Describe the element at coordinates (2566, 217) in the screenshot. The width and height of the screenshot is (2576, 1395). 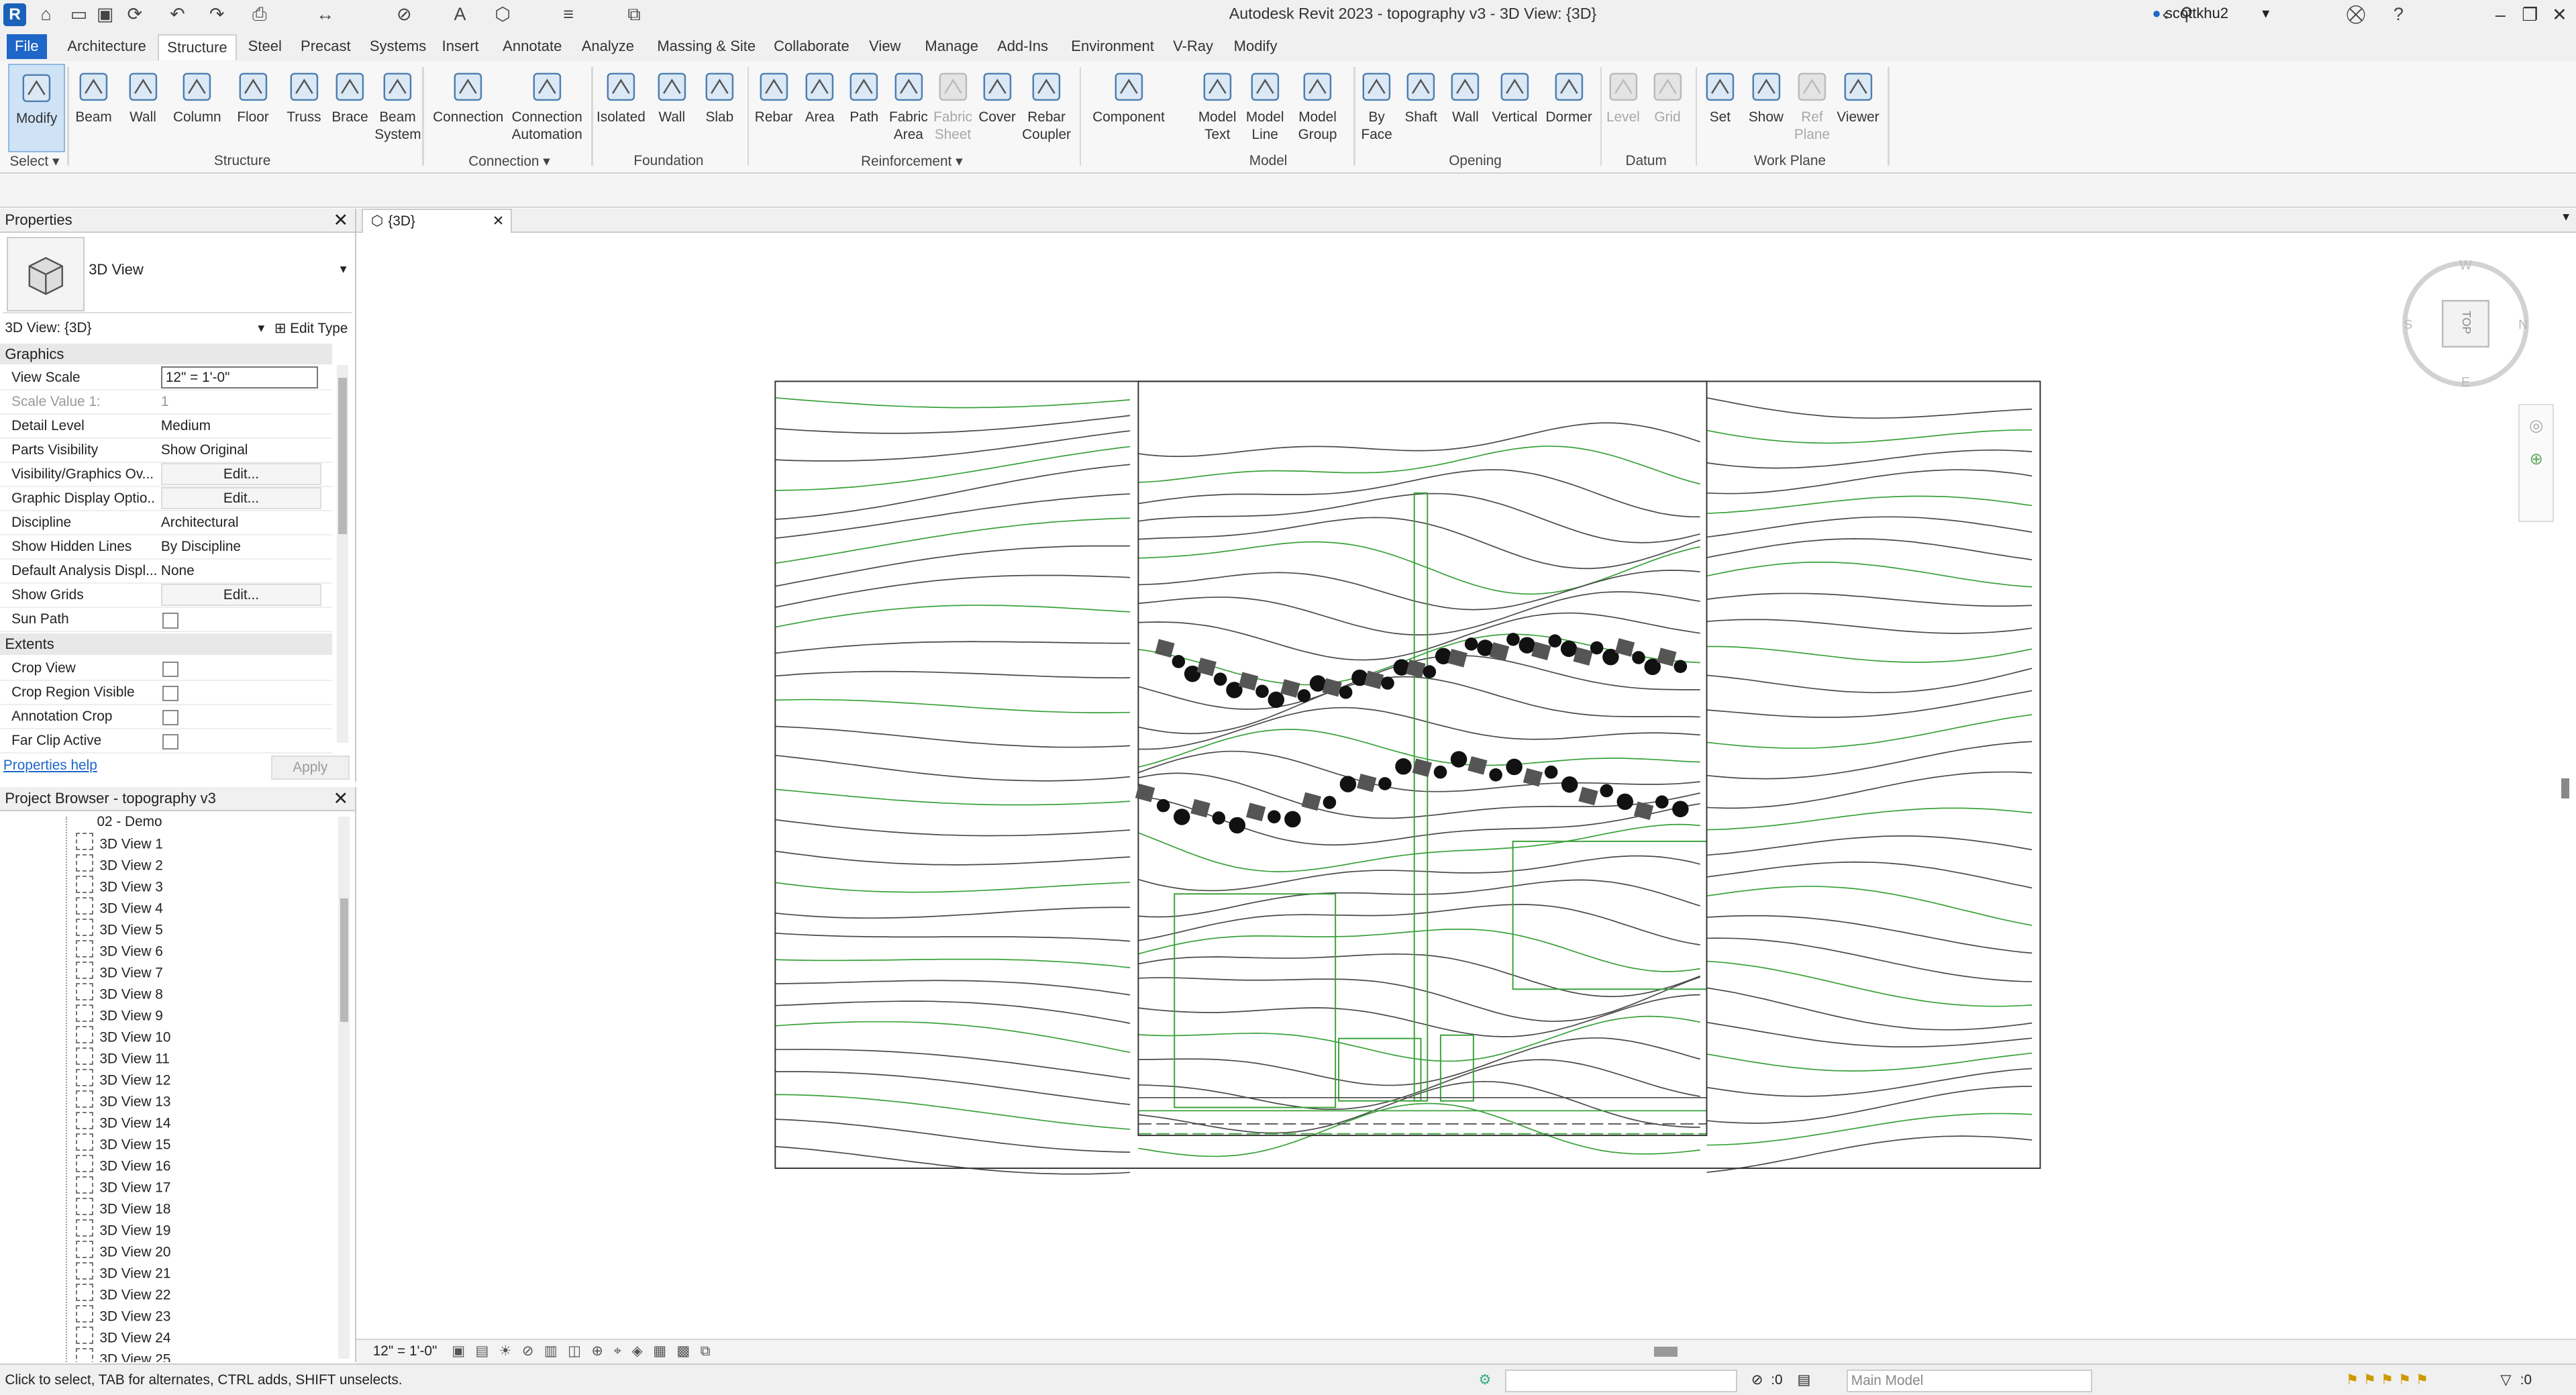
I see `chevron-down-icon: ▾` at that location.